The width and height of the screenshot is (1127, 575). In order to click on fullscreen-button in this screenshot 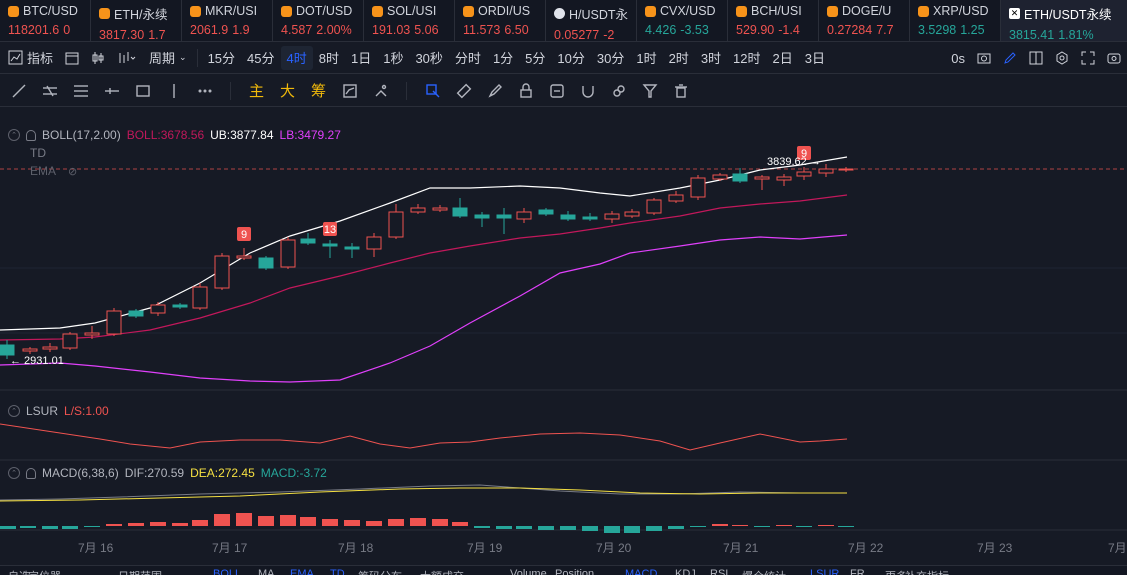, I will do `click(1088, 58)`.